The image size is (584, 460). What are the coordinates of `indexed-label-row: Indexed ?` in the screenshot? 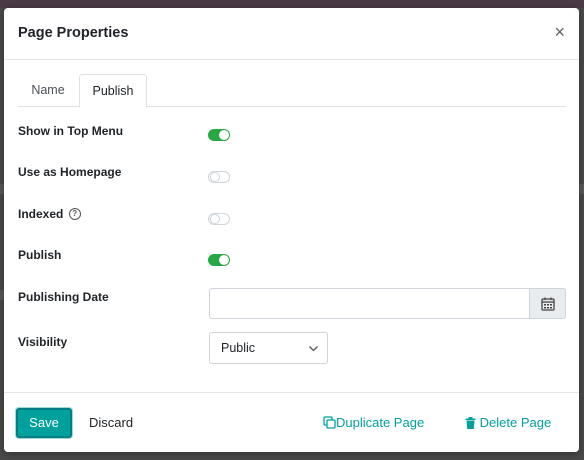 It's located at (49, 214).